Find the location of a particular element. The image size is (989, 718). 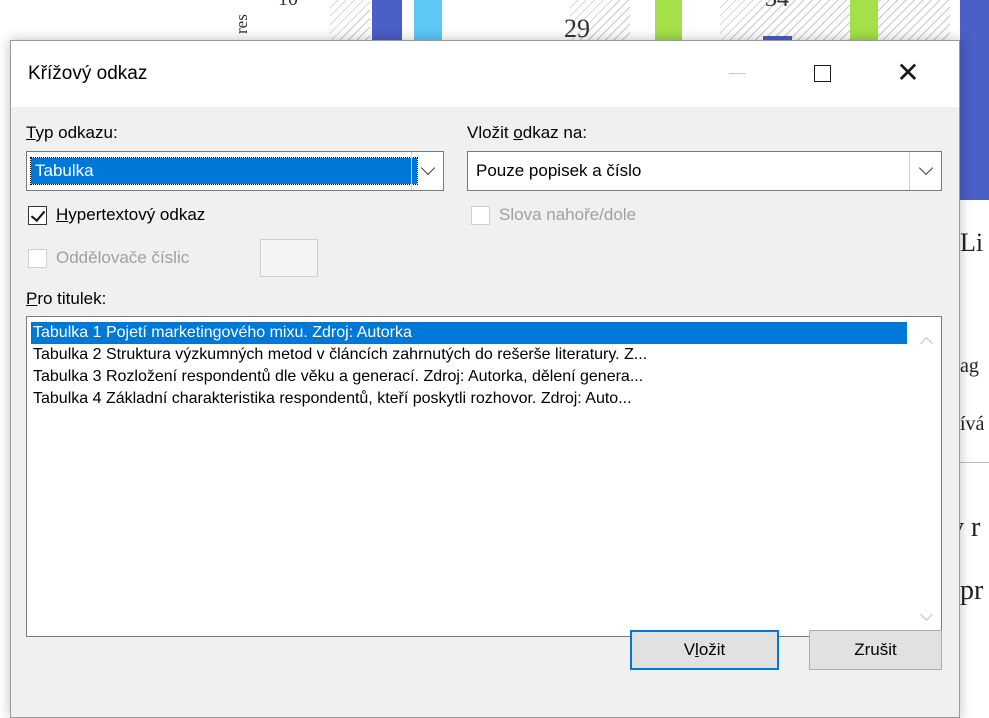

digit-separators-checkbox is located at coordinates (37, 258).